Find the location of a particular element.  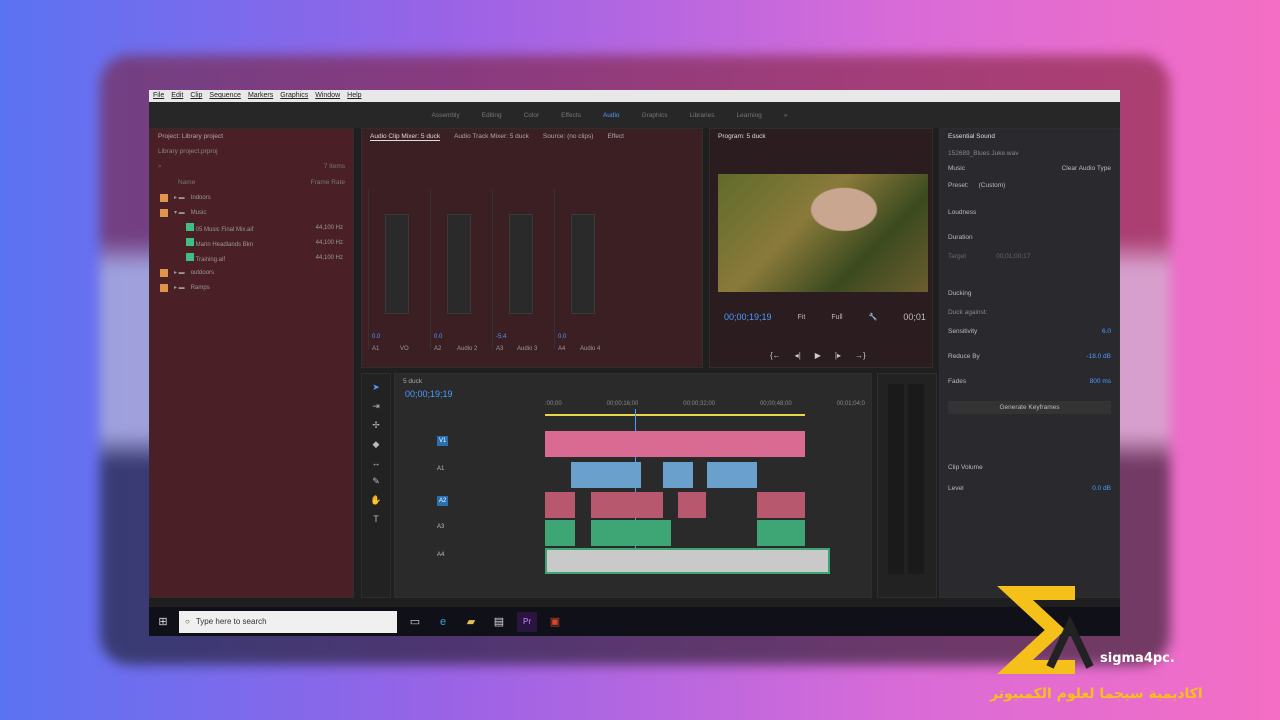

step-back-icon: ◂| is located at coordinates (798, 355).